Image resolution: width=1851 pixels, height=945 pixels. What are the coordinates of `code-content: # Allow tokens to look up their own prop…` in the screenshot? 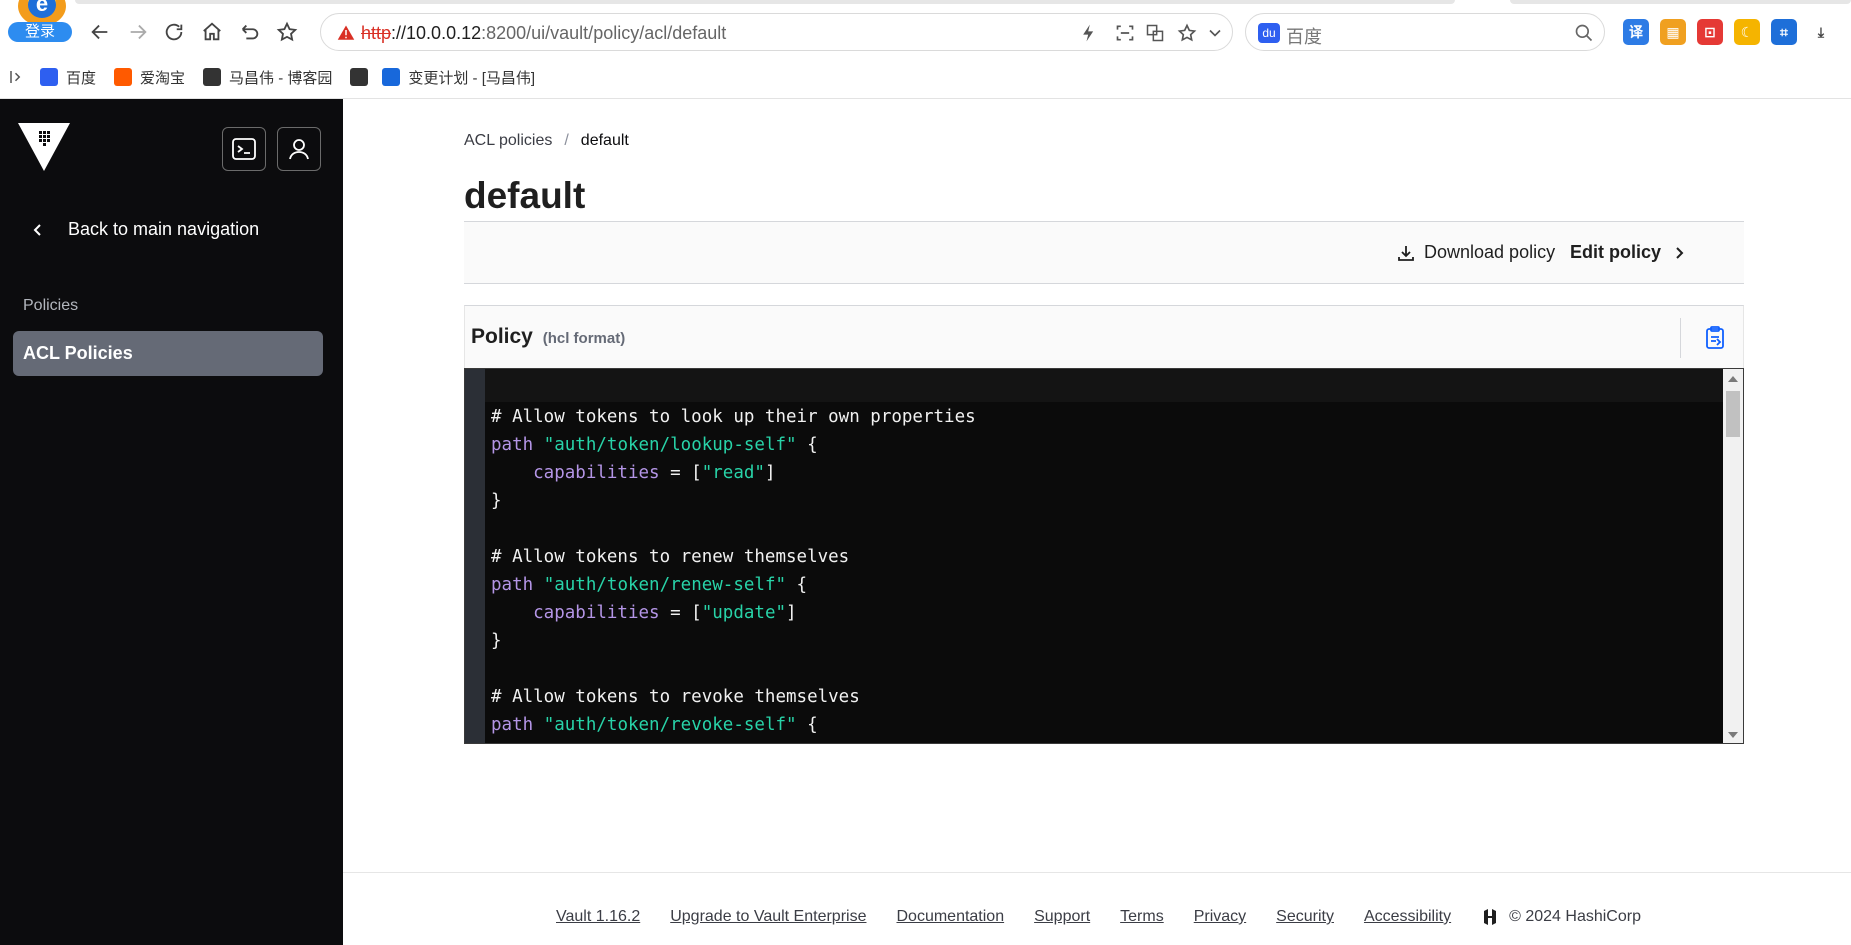 It's located at (733, 571).